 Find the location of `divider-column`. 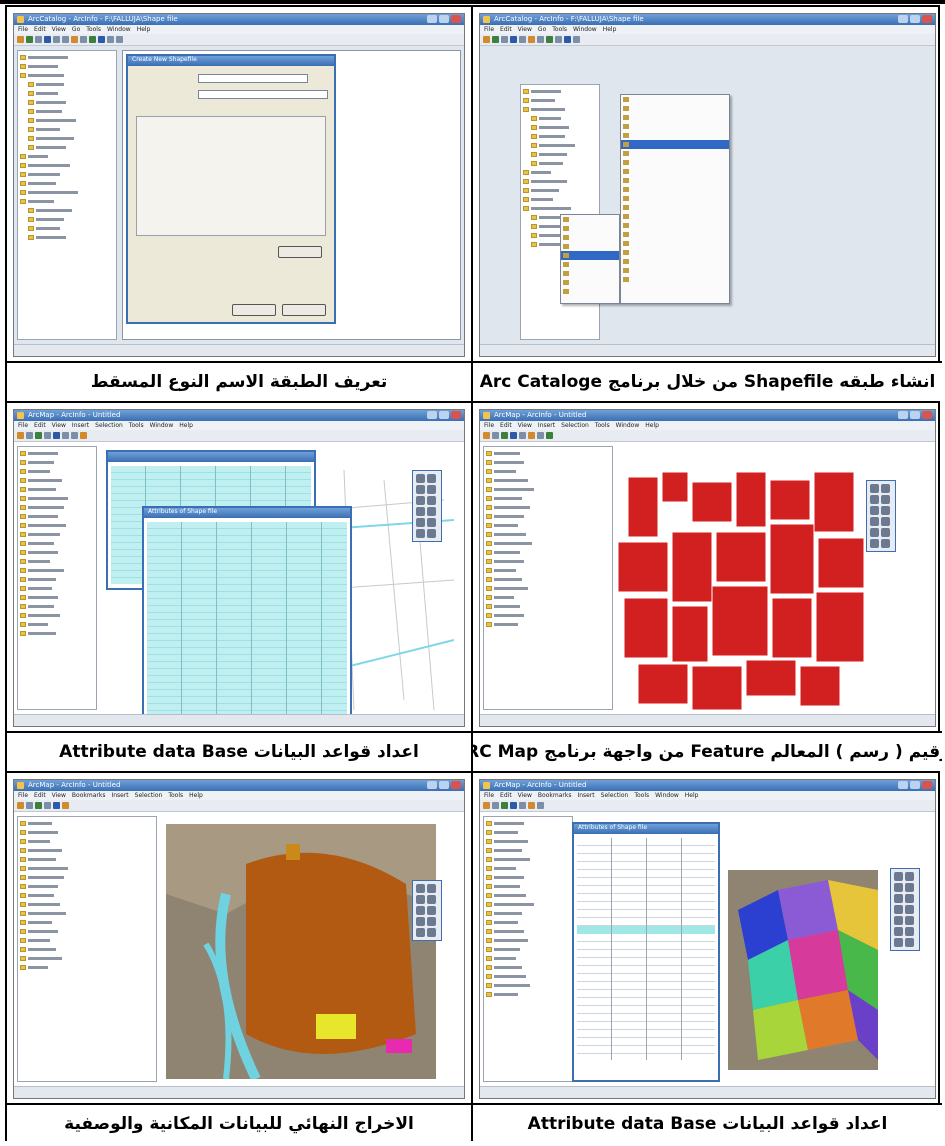

divider-column is located at coordinates (472, 573).